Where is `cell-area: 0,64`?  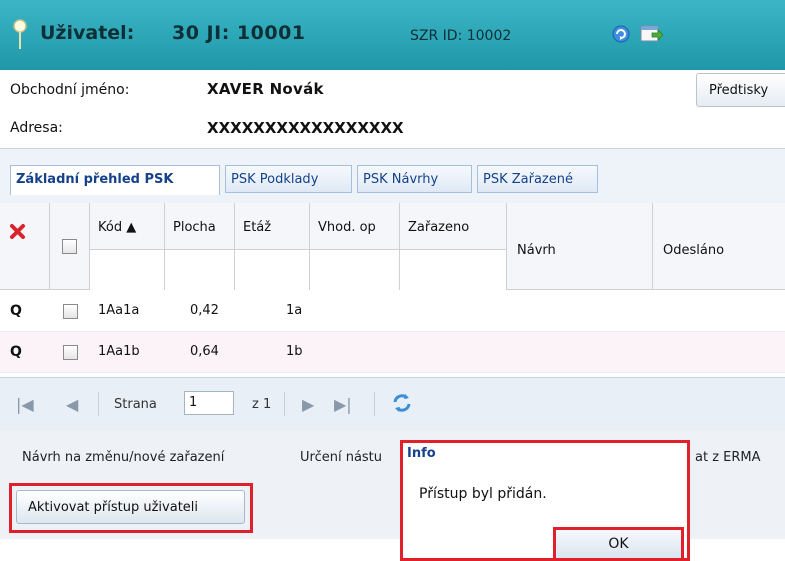 cell-area: 0,64 is located at coordinates (204, 351).